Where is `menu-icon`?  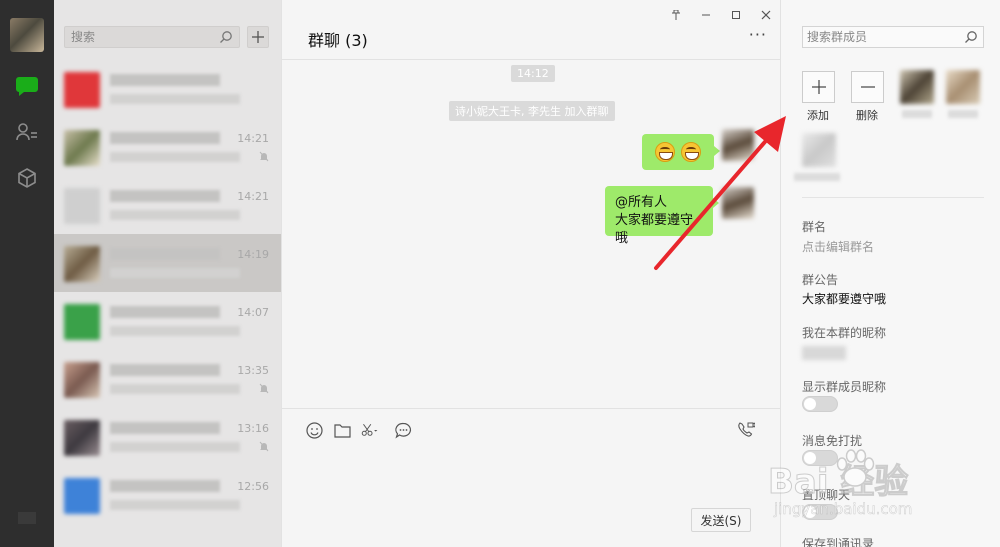
menu-icon is located at coordinates (27, 518).